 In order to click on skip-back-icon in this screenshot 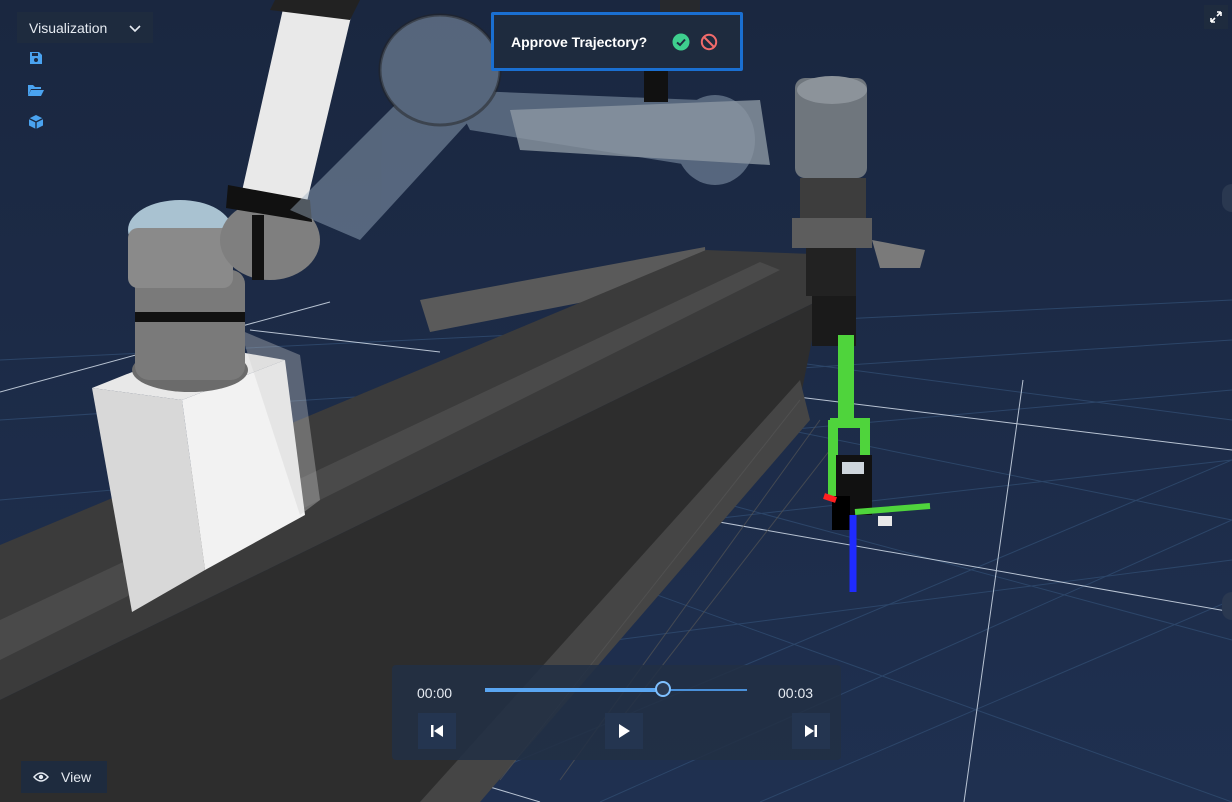, I will do `click(437, 731)`.